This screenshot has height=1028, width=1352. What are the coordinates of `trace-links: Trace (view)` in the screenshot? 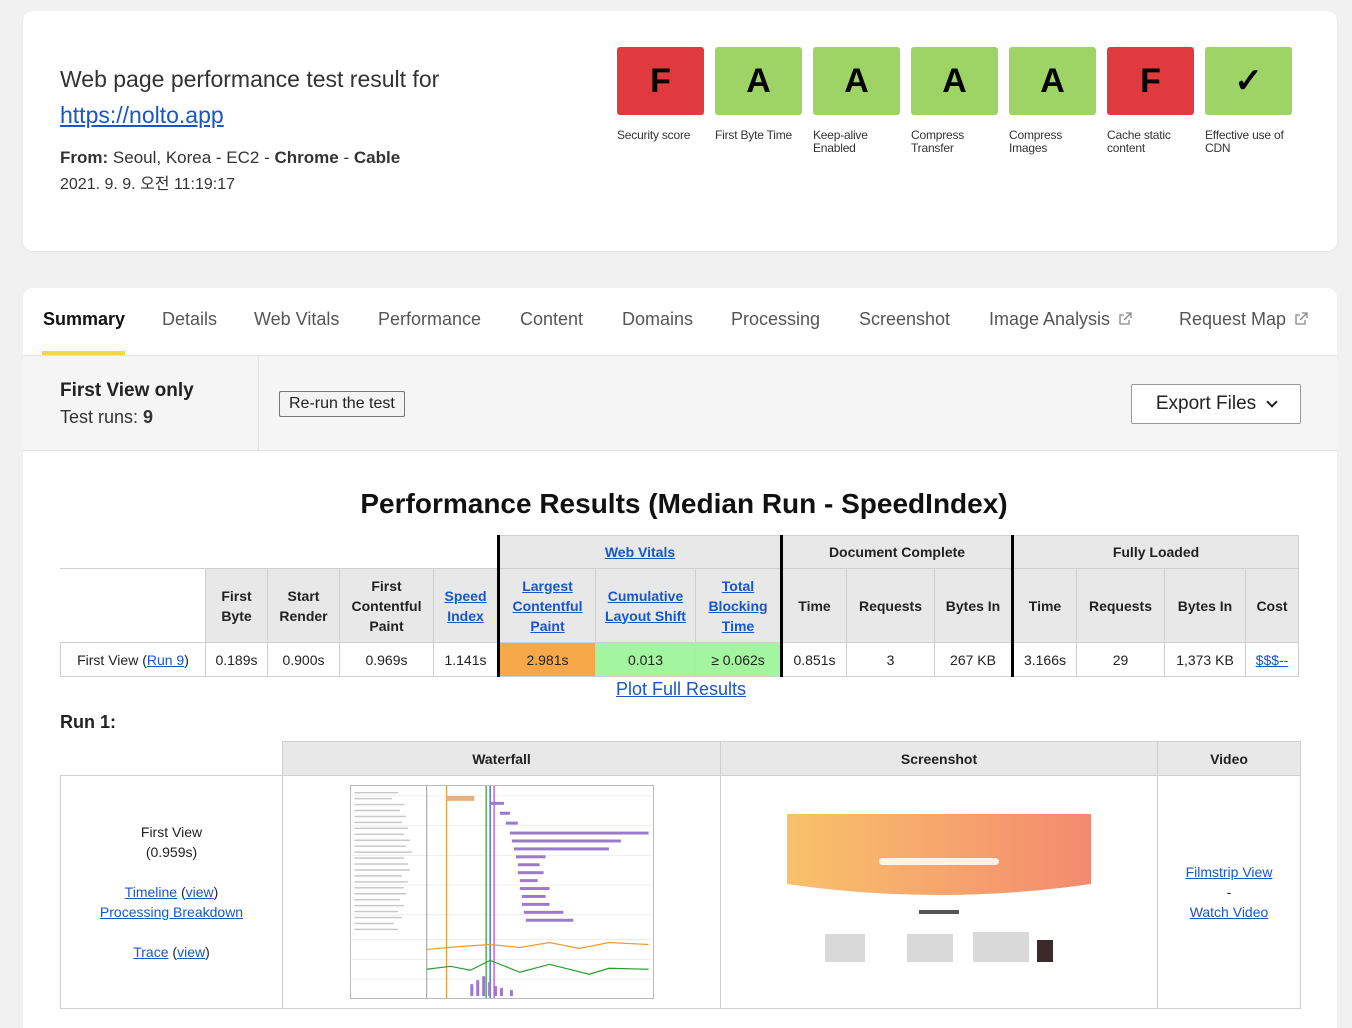 It's located at (171, 952).